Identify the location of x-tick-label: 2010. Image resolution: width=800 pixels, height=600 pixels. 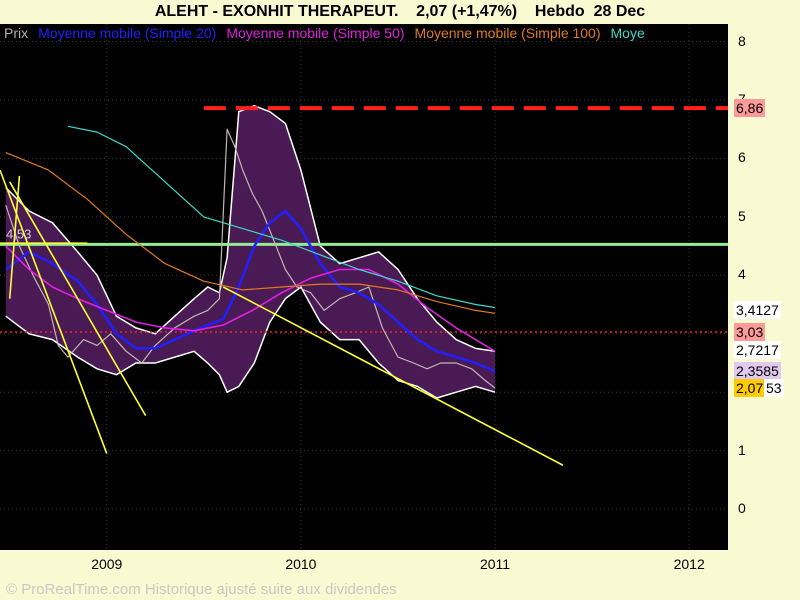
(301, 564).